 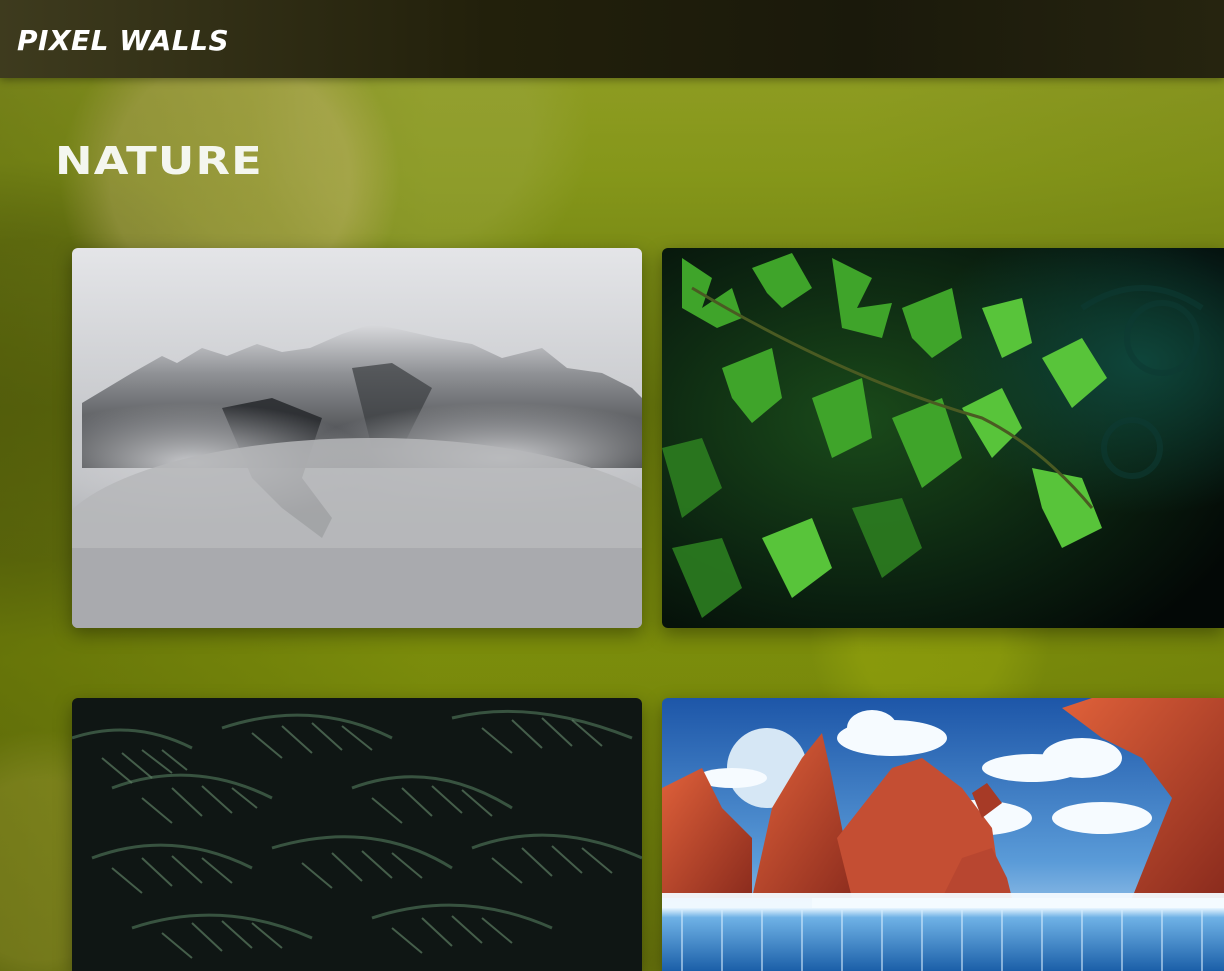 I want to click on wallpaper-card-ferns, so click(x=357, y=834).